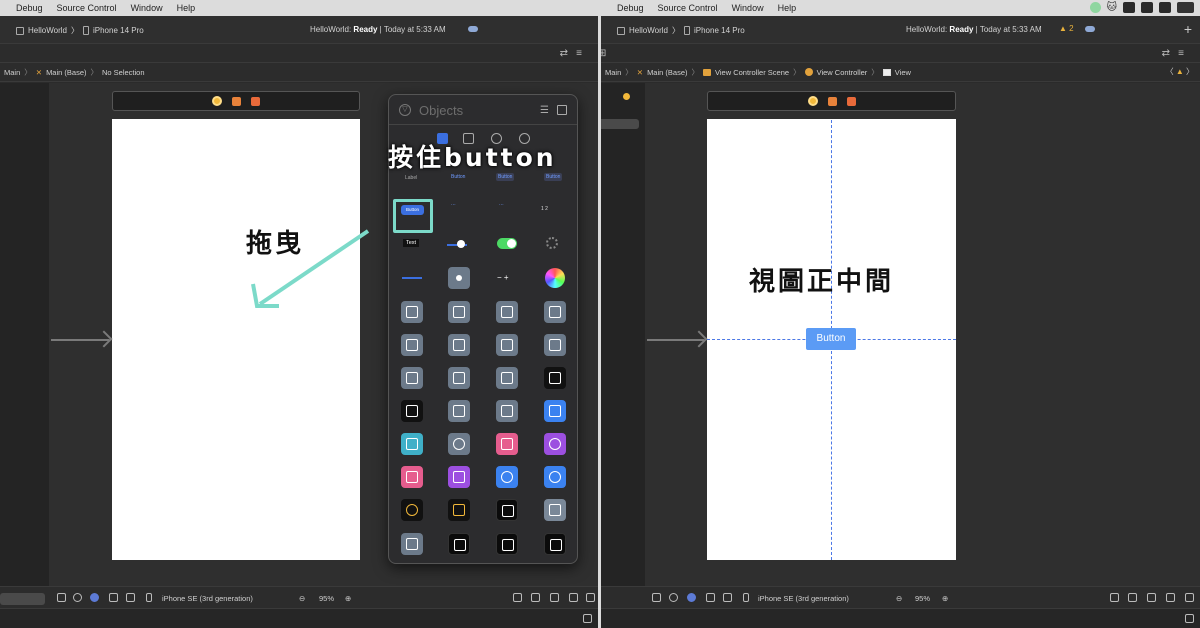 The height and width of the screenshot is (628, 1200). What do you see at coordinates (236, 339) in the screenshot?
I see `view-controller-canvas` at bounding box center [236, 339].